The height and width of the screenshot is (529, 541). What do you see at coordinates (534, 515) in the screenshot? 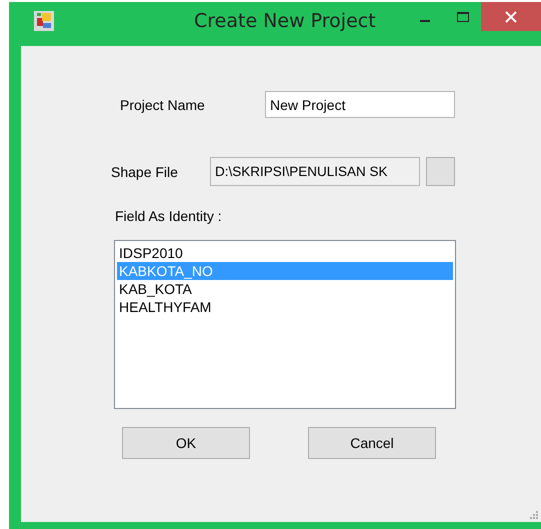
I see `resize-grip-icon` at bounding box center [534, 515].